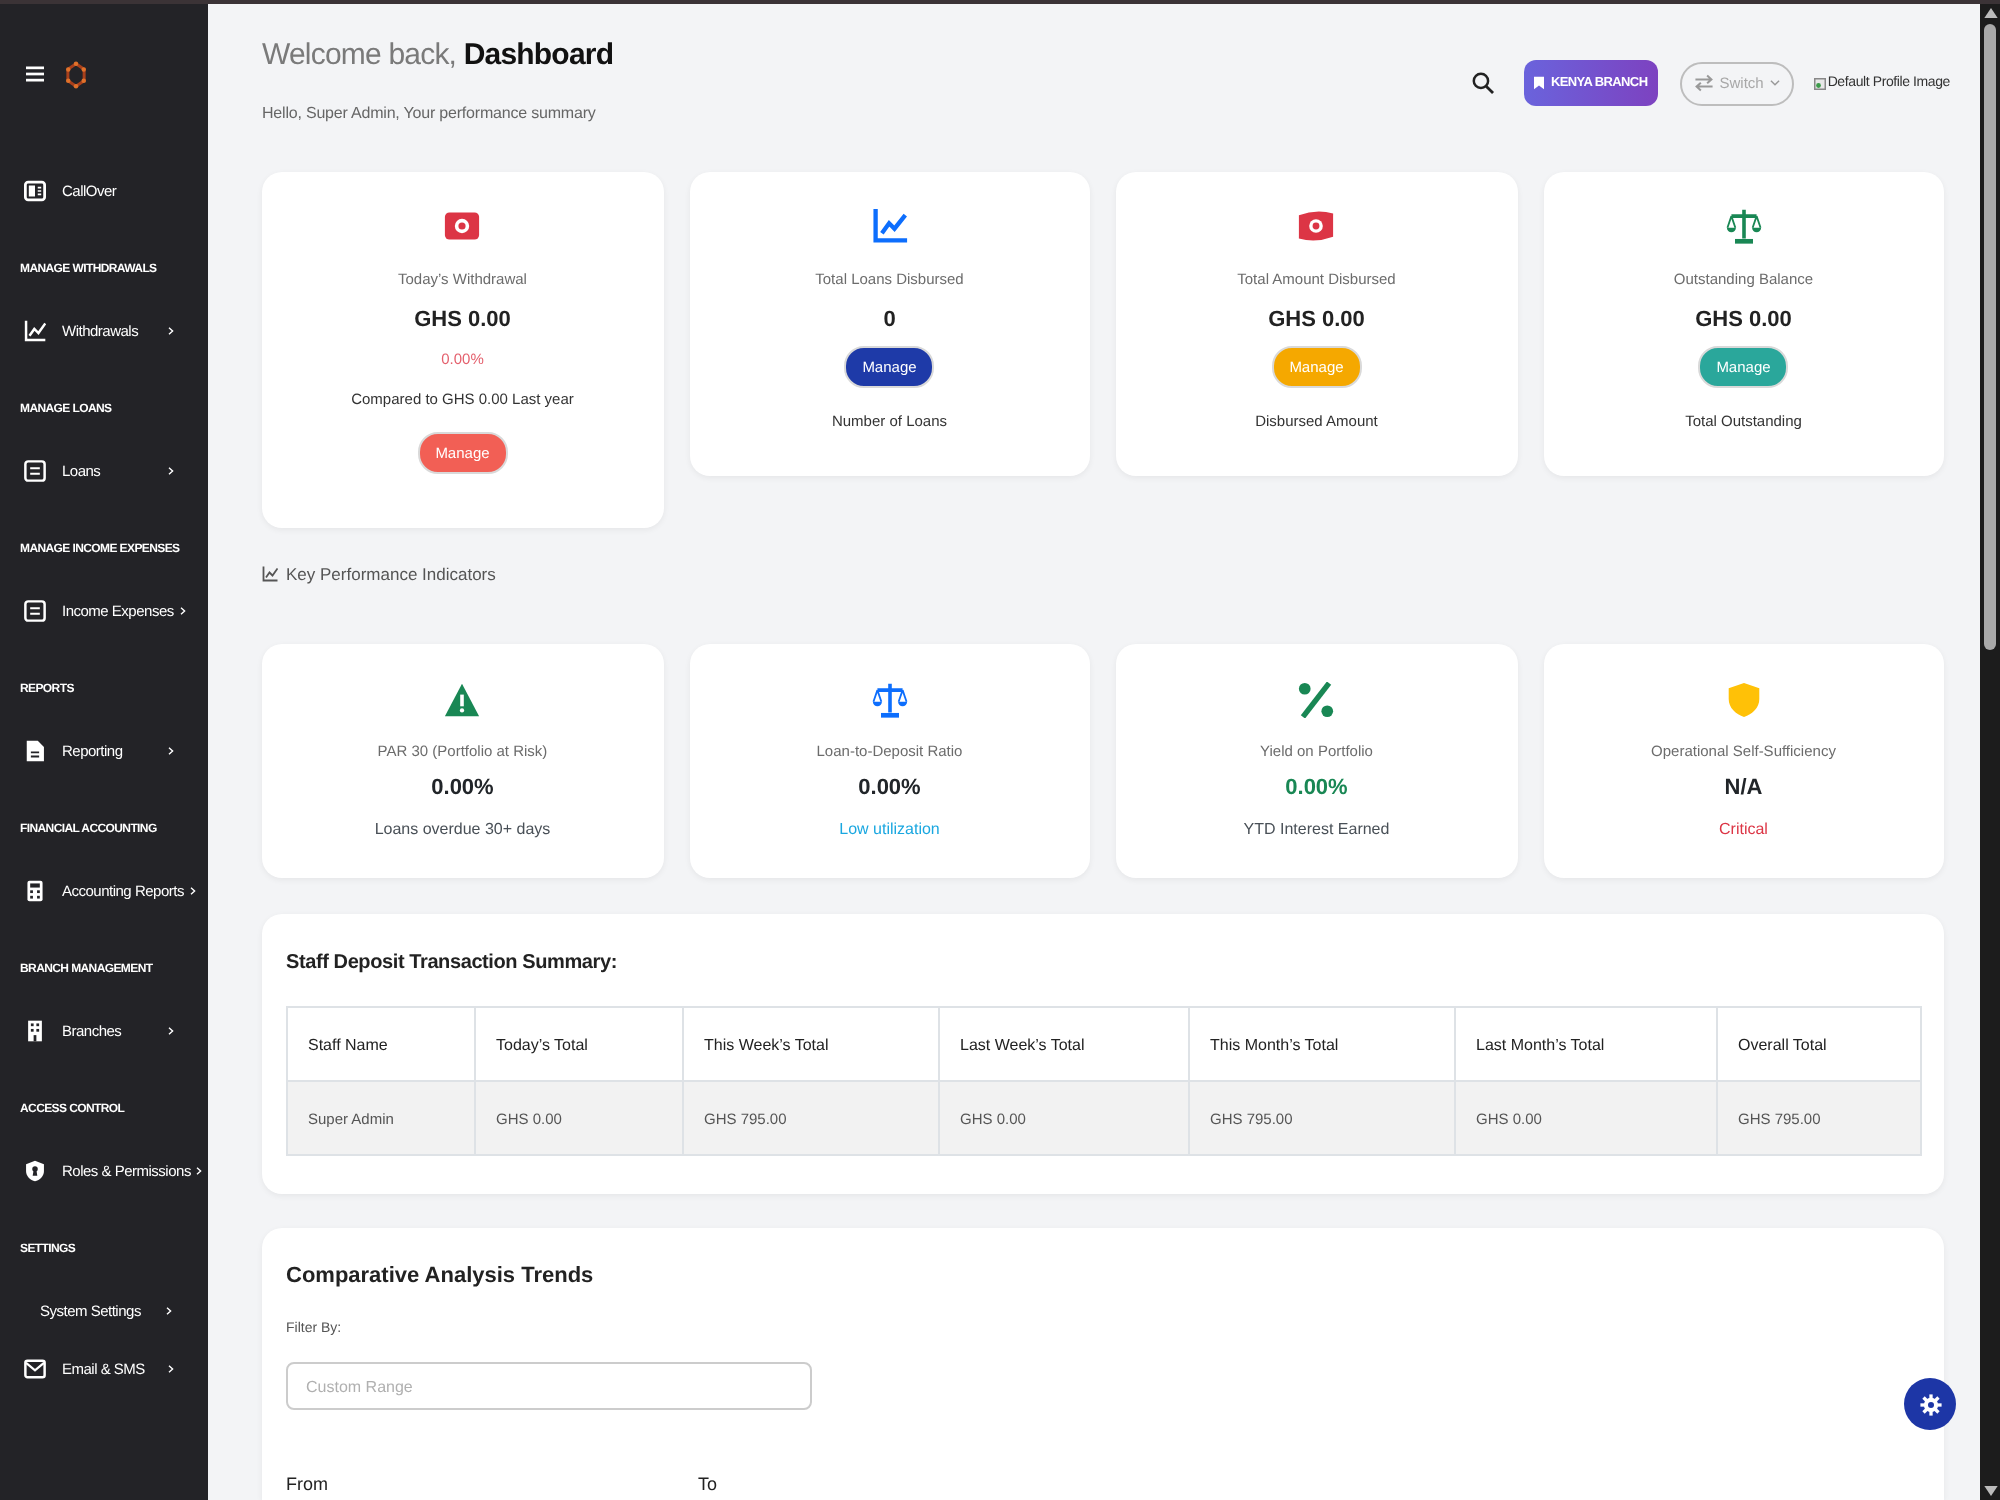 The height and width of the screenshot is (1500, 2000). I want to click on column-header: Staff Name, so click(381, 1044).